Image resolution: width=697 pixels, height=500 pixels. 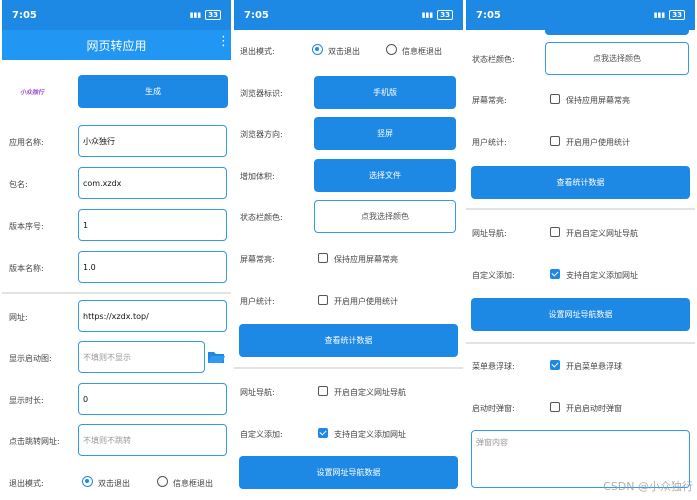 What do you see at coordinates (141, 357) in the screenshot?
I see `splash-input: 不填则不显示` at bounding box center [141, 357].